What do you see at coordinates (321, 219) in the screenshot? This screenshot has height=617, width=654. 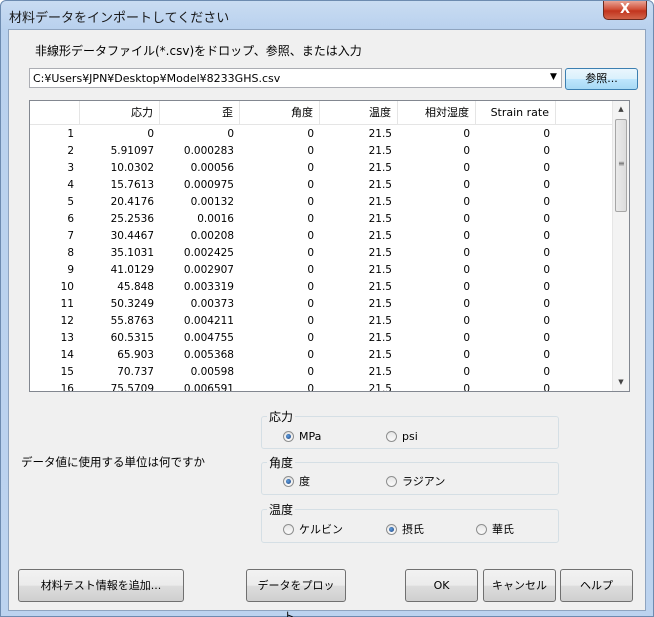 I see `table-row: 6 25.2536 0.0016 0 21.5 0 0` at bounding box center [321, 219].